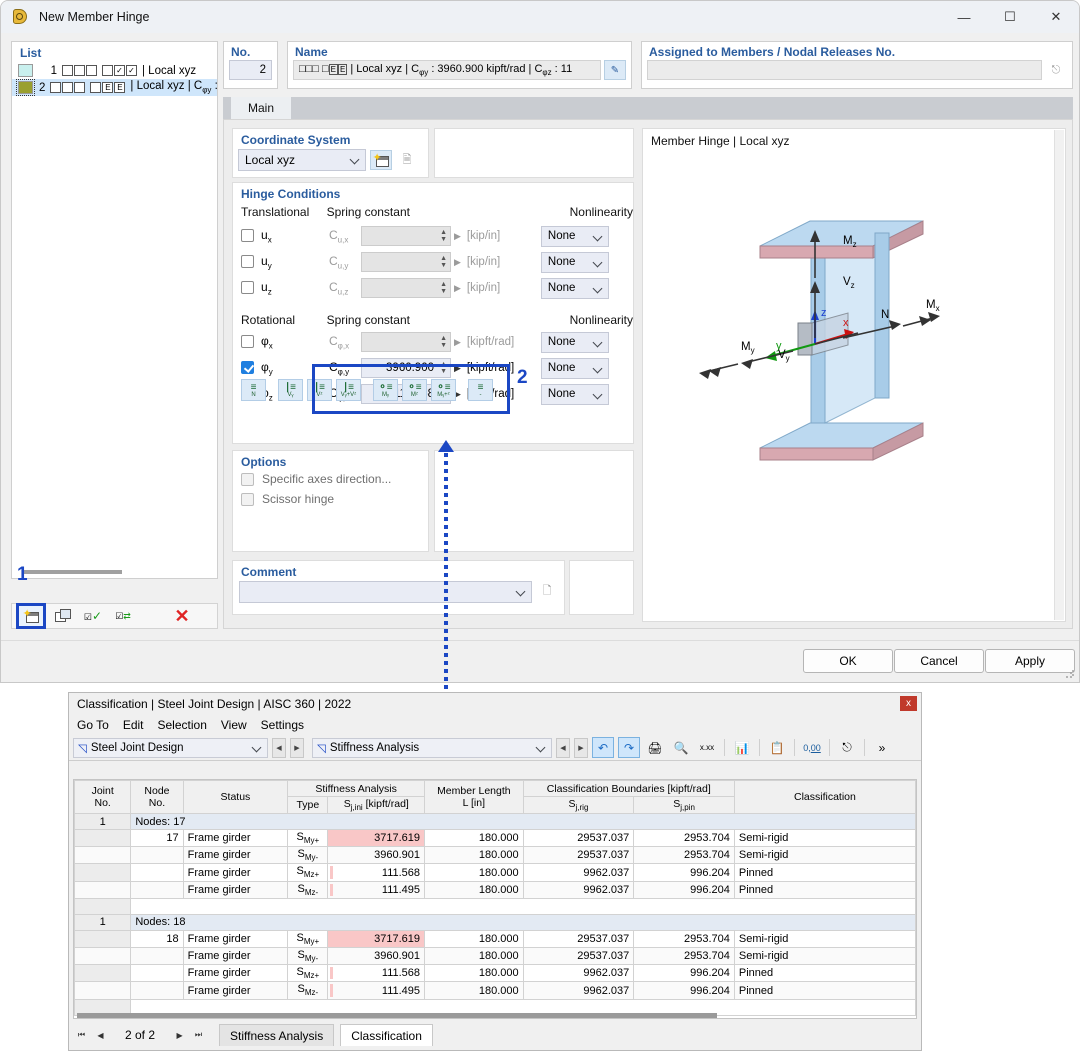 The image size is (1080, 1051). I want to click on preset-button-none: ≡ -, so click(480, 390).